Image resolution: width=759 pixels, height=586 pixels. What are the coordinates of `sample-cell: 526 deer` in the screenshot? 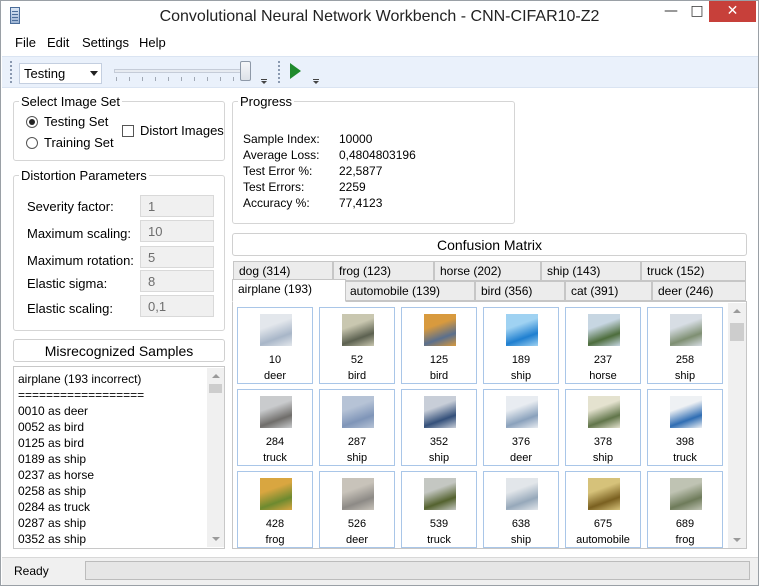 It's located at (357, 509).